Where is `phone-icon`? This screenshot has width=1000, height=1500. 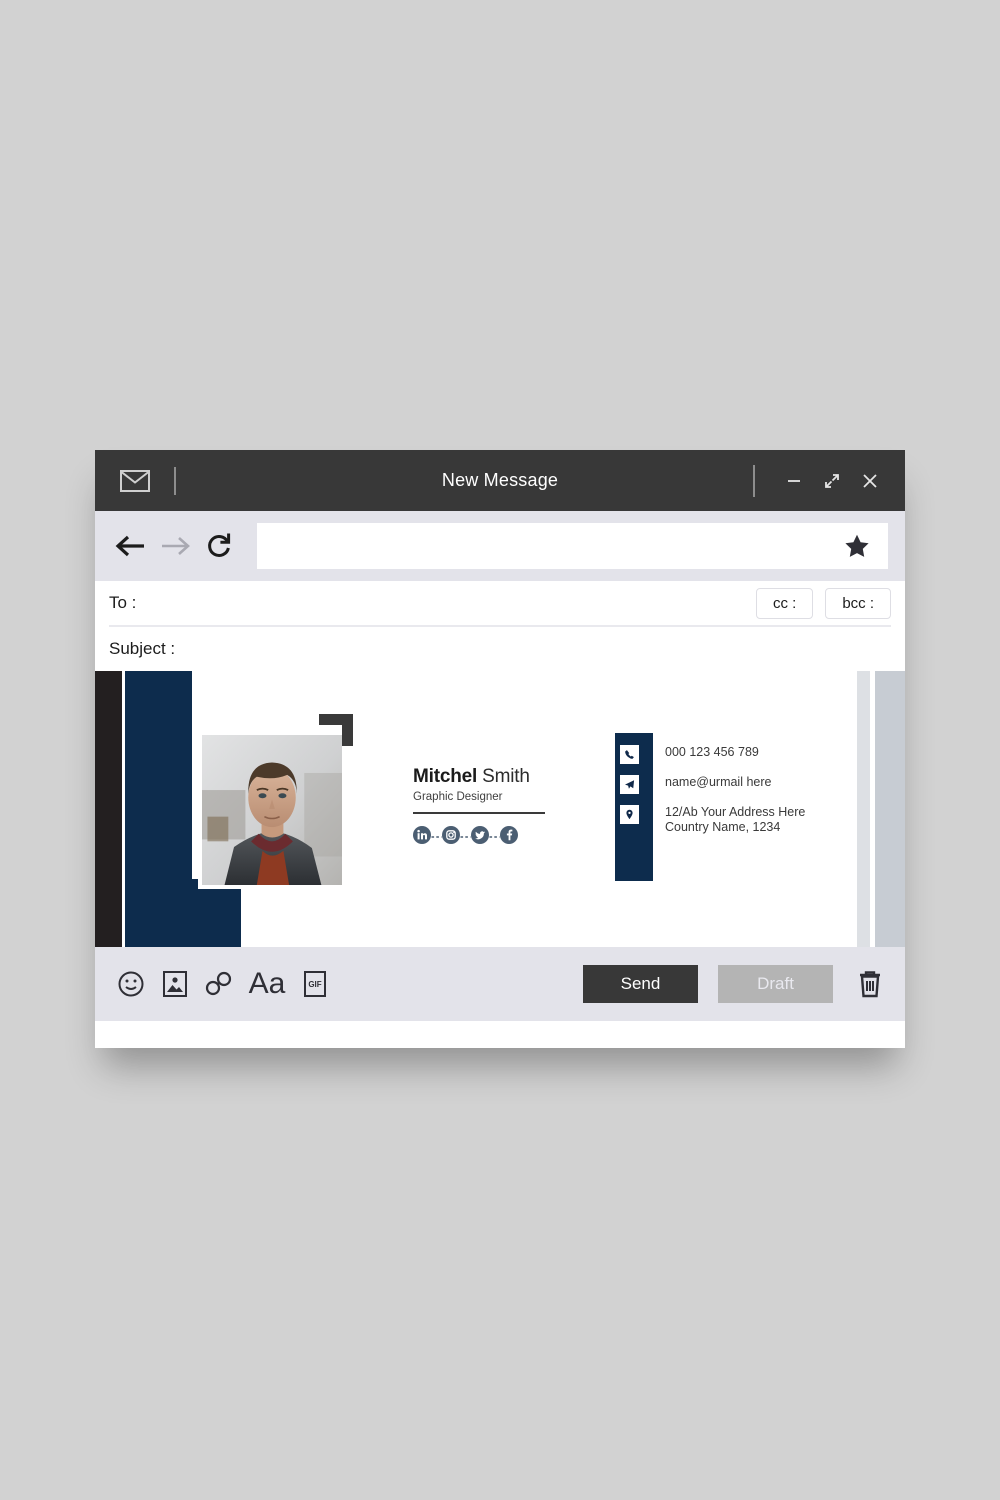 phone-icon is located at coordinates (629, 754).